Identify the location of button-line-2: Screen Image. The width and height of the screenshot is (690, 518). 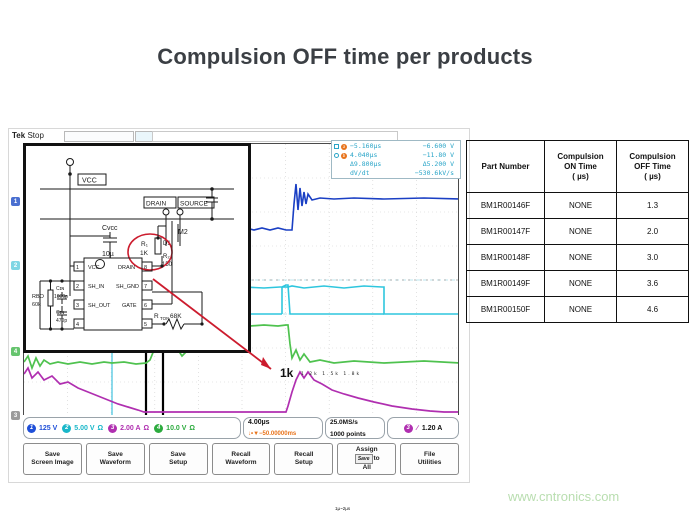
(52, 462).